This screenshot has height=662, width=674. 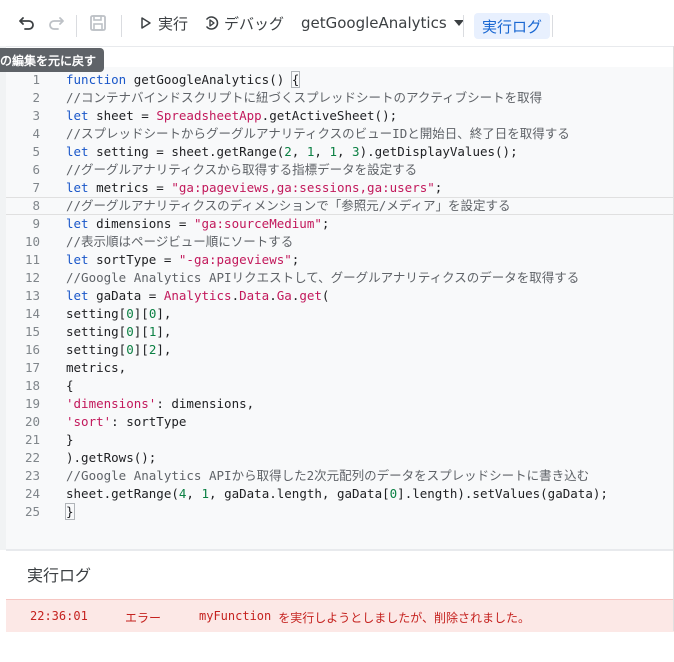 What do you see at coordinates (32, 313) in the screenshot?
I see `line-number: 14` at bounding box center [32, 313].